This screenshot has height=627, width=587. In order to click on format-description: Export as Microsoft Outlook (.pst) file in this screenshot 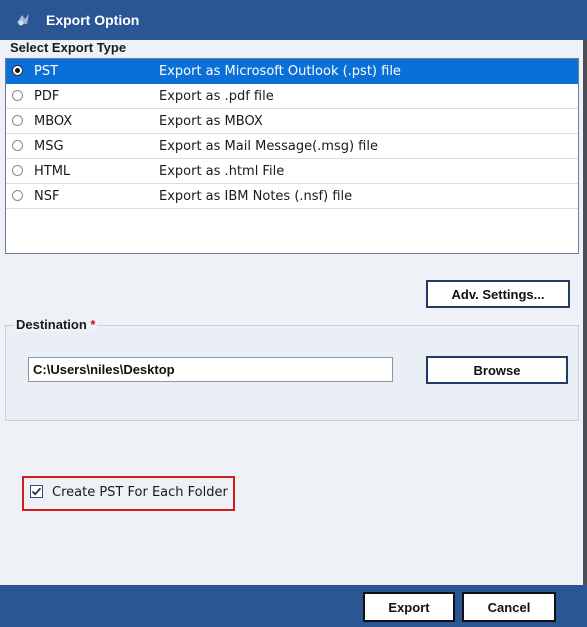, I will do `click(280, 71)`.